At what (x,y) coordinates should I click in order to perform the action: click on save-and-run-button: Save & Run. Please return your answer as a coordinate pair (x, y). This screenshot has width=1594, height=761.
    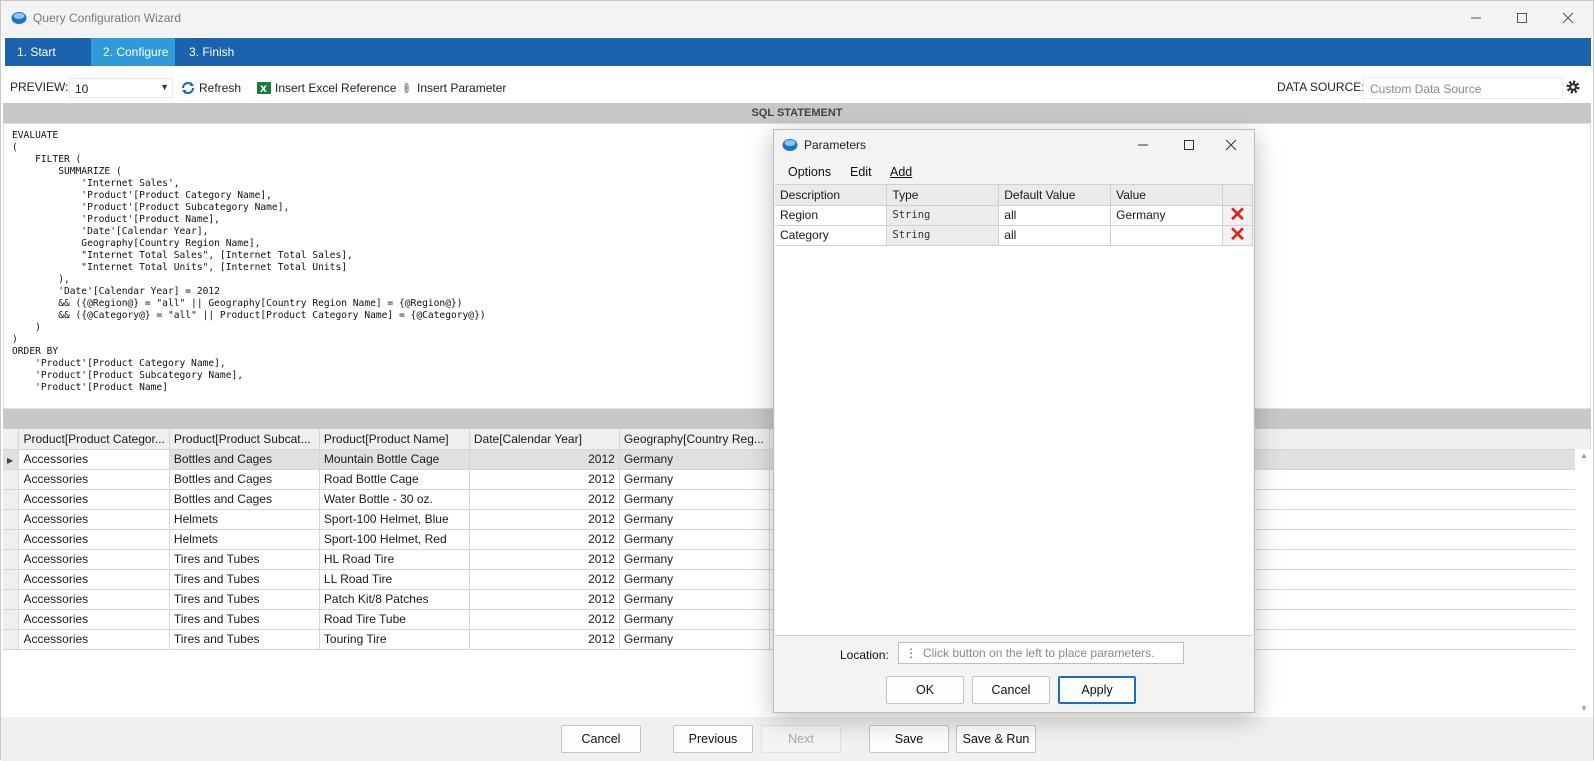
    Looking at the image, I should click on (996, 739).